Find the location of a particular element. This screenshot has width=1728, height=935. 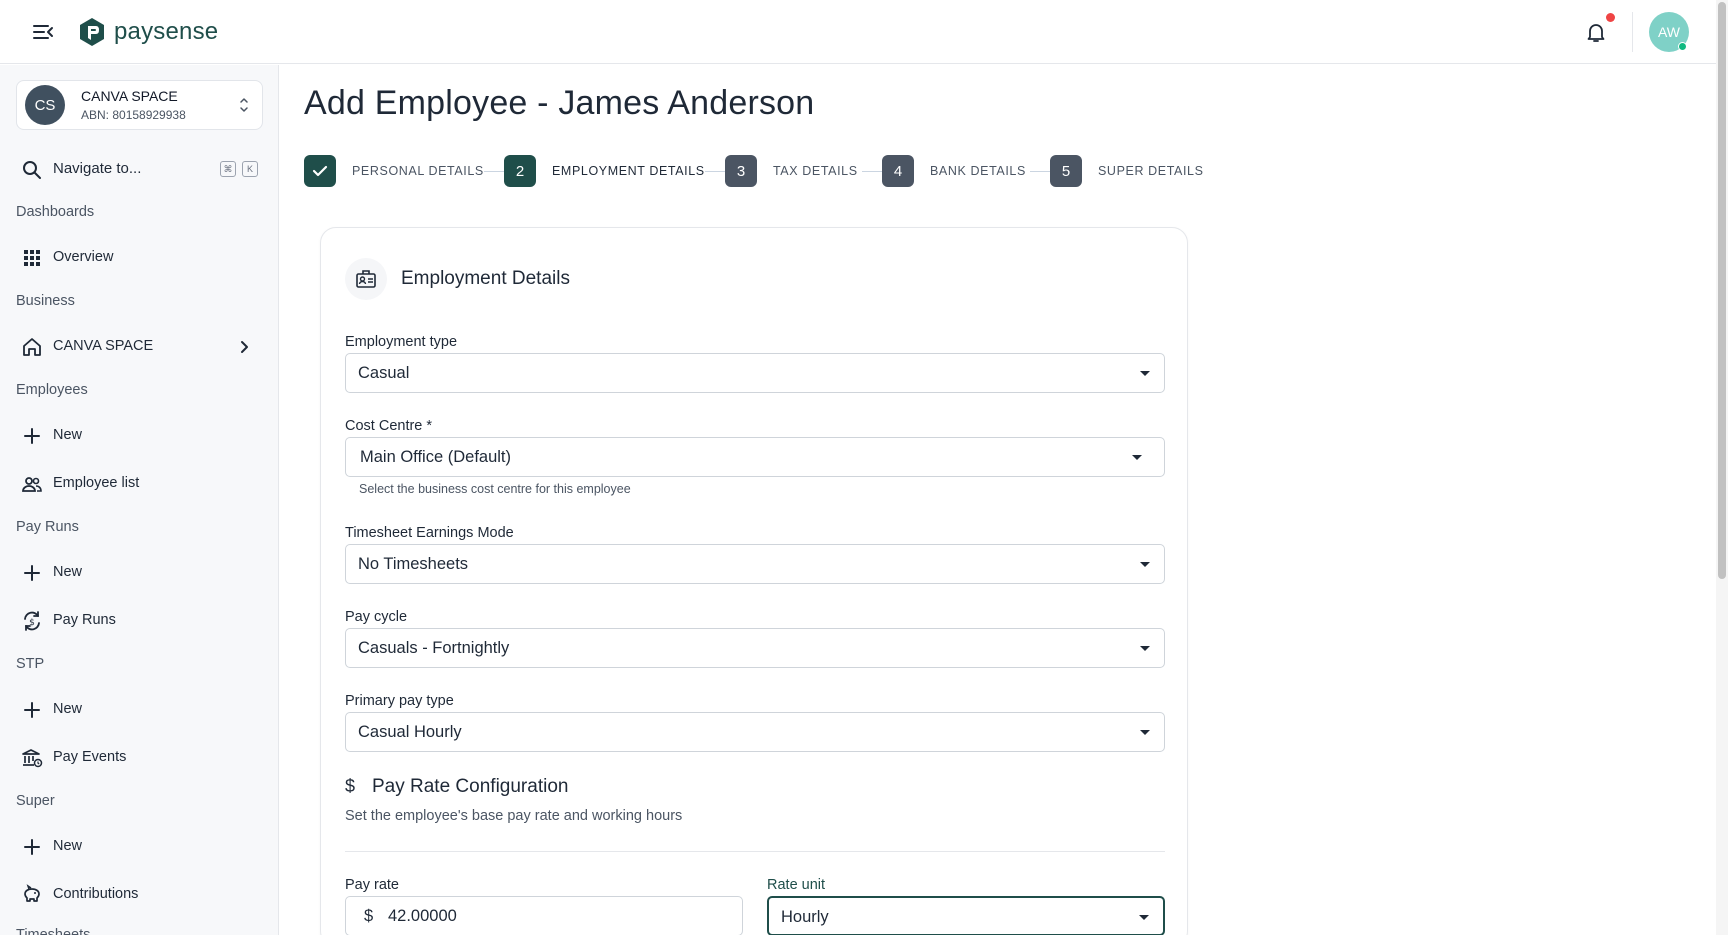

sidebar-item-contributions: Contributions is located at coordinates (139, 894).